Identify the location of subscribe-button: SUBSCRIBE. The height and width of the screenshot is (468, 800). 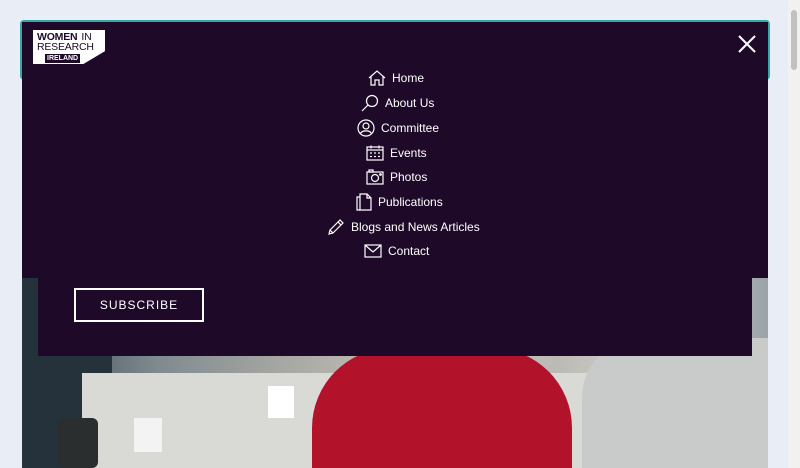
(139, 305).